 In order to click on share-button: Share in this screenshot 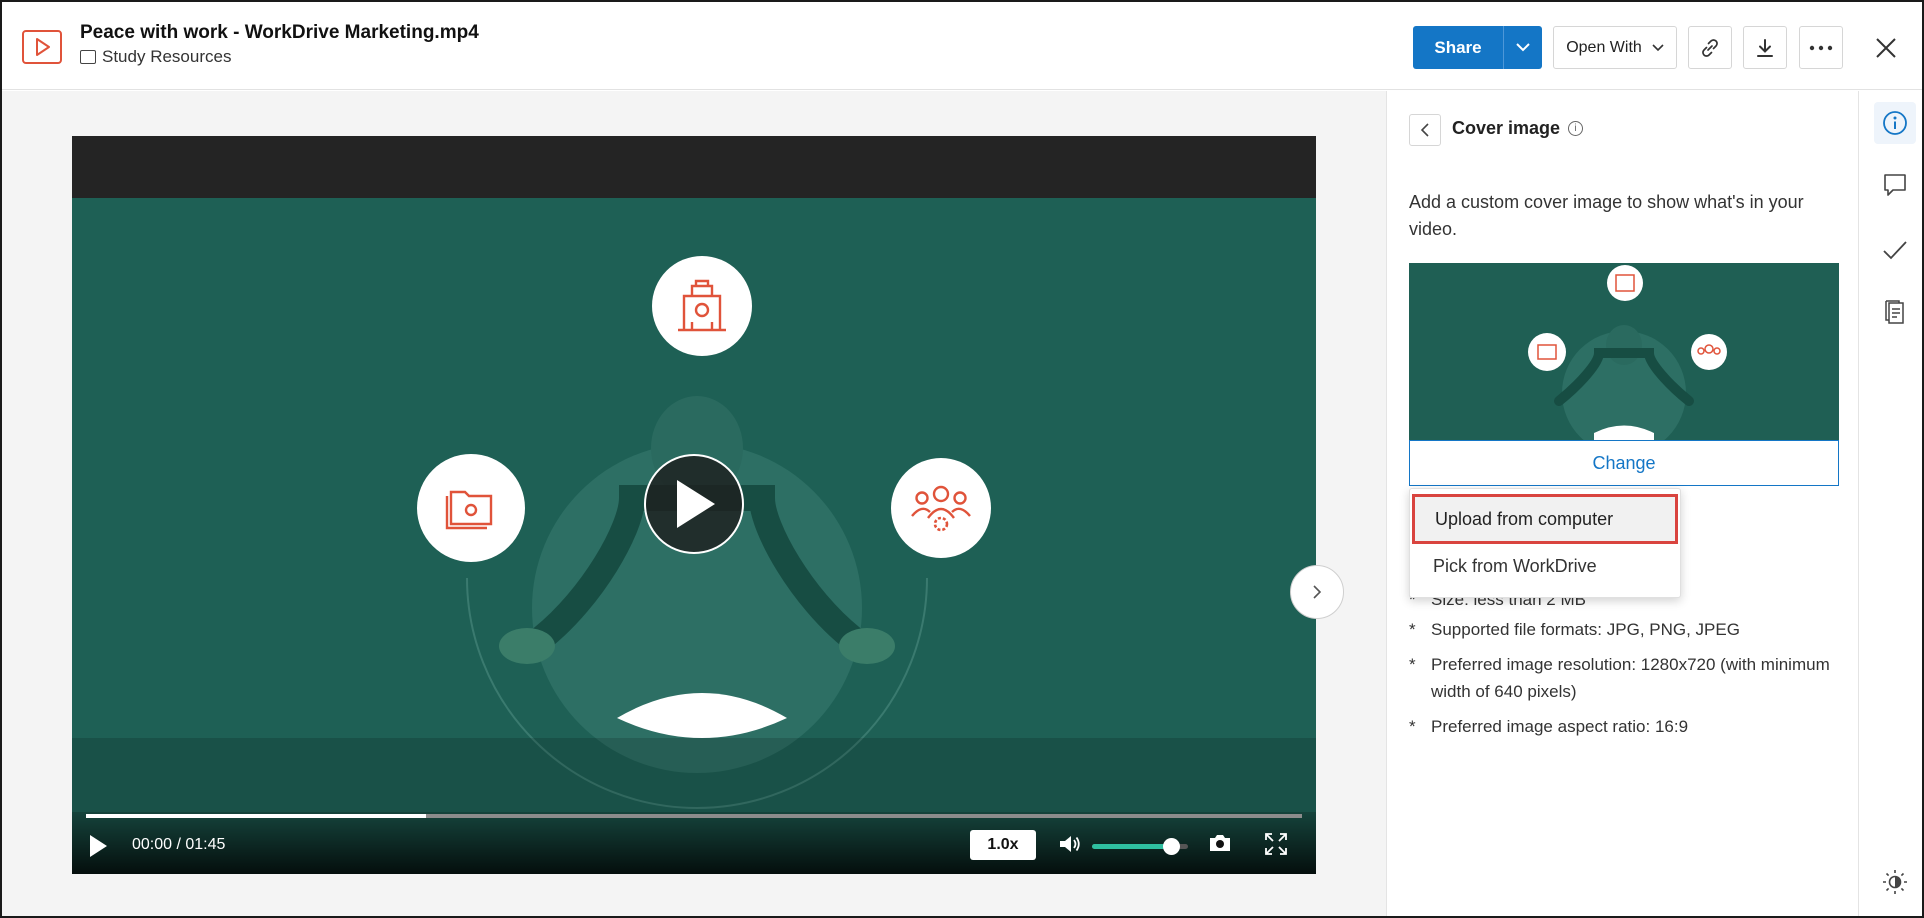, I will do `click(1477, 47)`.